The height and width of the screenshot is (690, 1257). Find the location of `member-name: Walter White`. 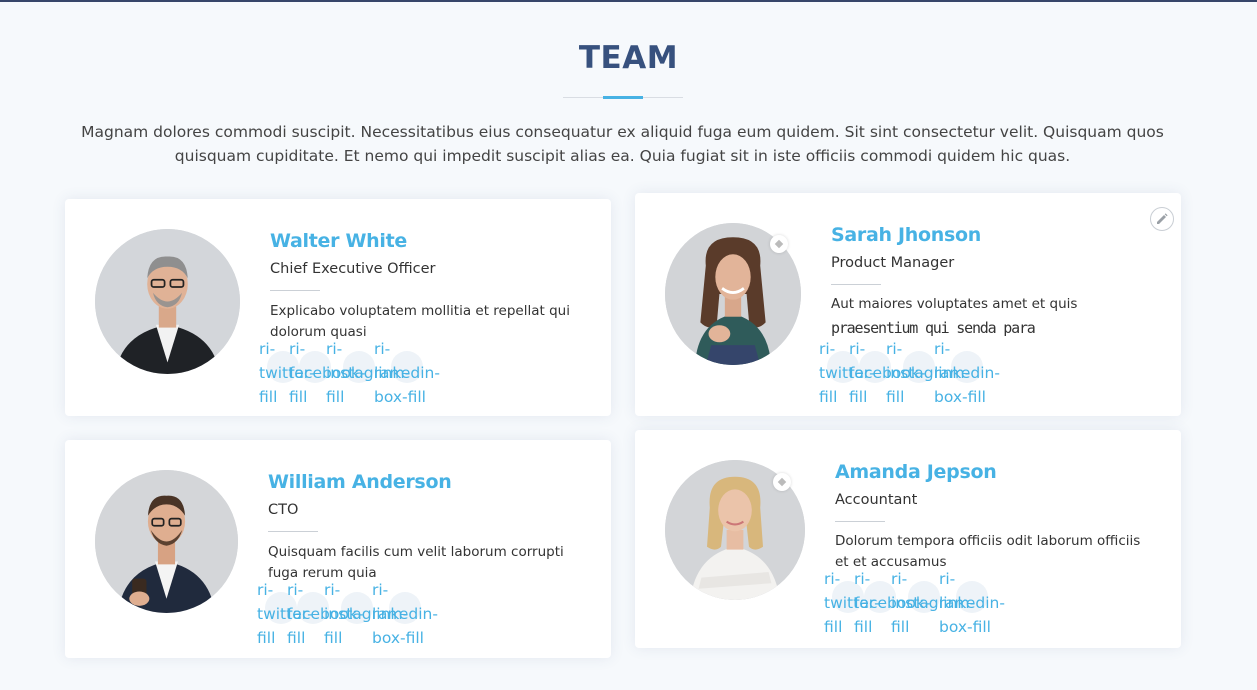

member-name: Walter White is located at coordinates (338, 241).